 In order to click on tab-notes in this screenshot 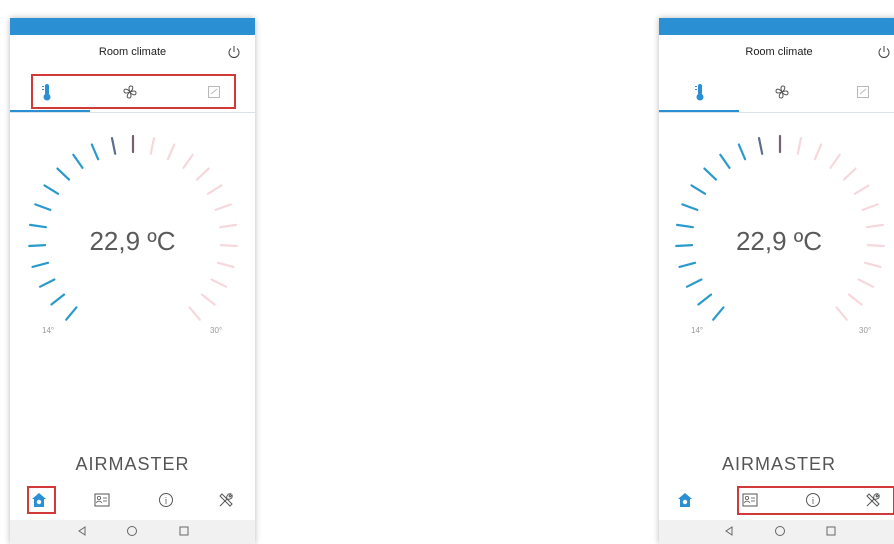, I will do `click(863, 92)`.